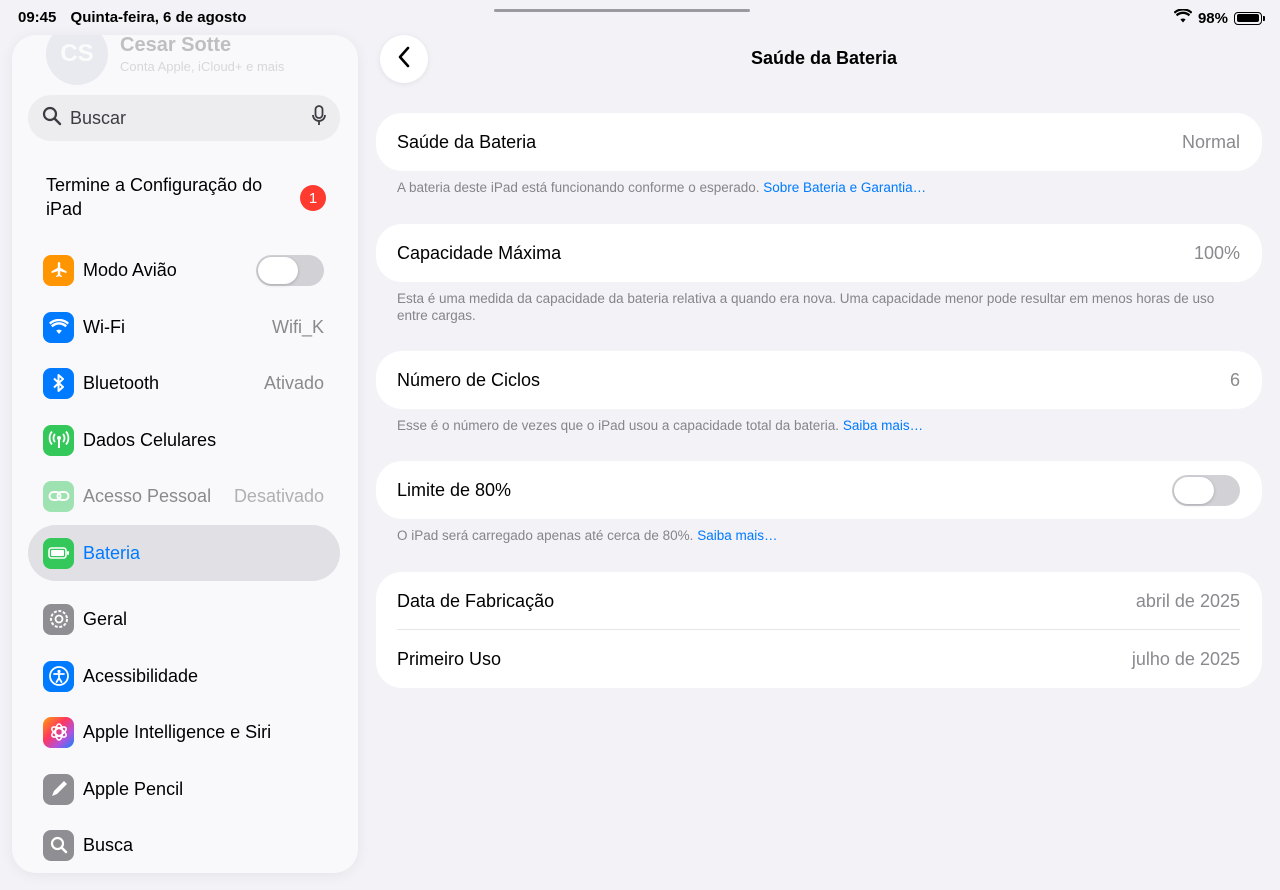 The height and width of the screenshot is (890, 1280). What do you see at coordinates (176, 45) in the screenshot?
I see `profile-name: Cesar Sotte` at bounding box center [176, 45].